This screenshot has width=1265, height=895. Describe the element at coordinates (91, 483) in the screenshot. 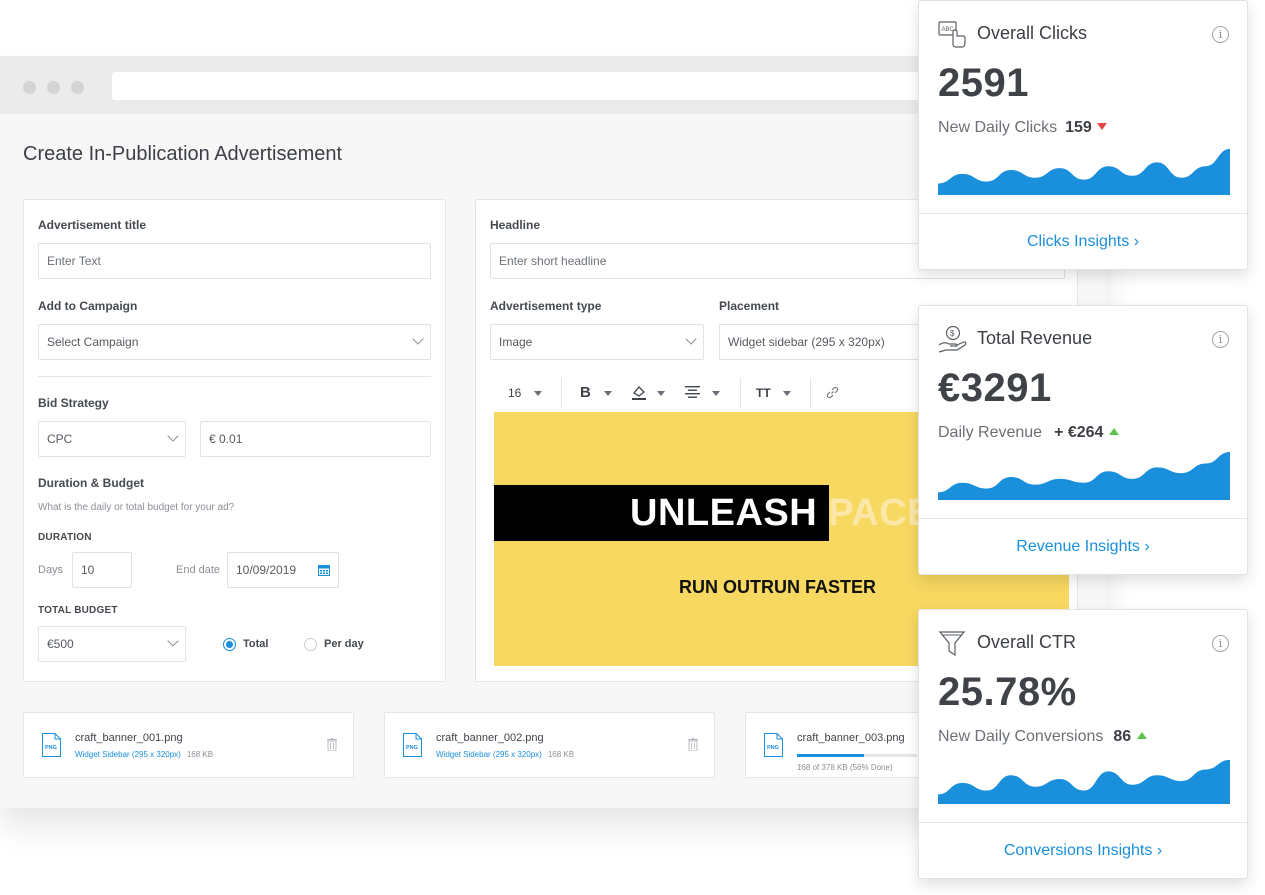

I see `duration-budget-label: Duration & Budget` at that location.